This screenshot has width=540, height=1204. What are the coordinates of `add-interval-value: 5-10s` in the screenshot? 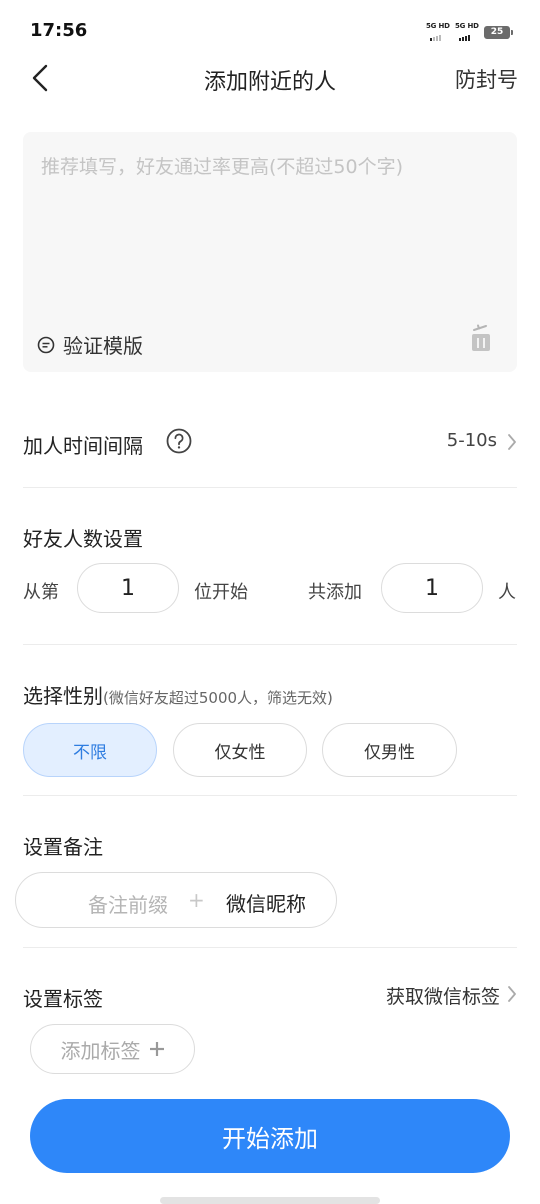 It's located at (471, 440).